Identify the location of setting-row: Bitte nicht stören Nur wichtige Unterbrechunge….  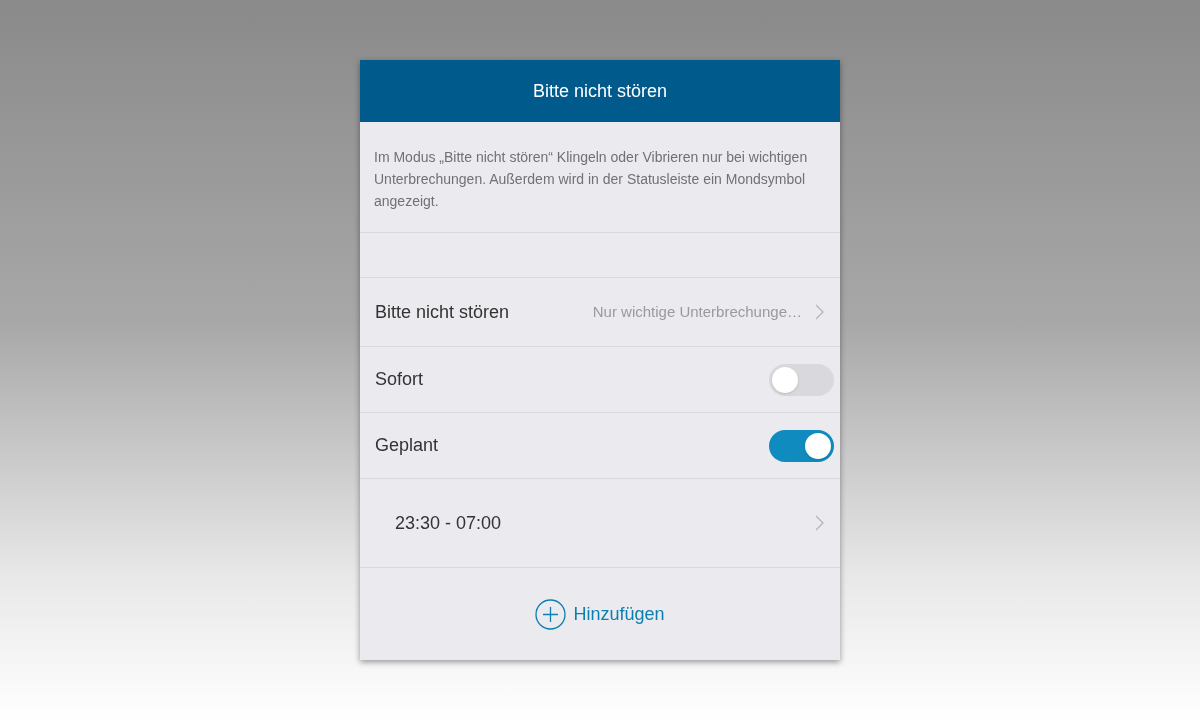
(600, 312).